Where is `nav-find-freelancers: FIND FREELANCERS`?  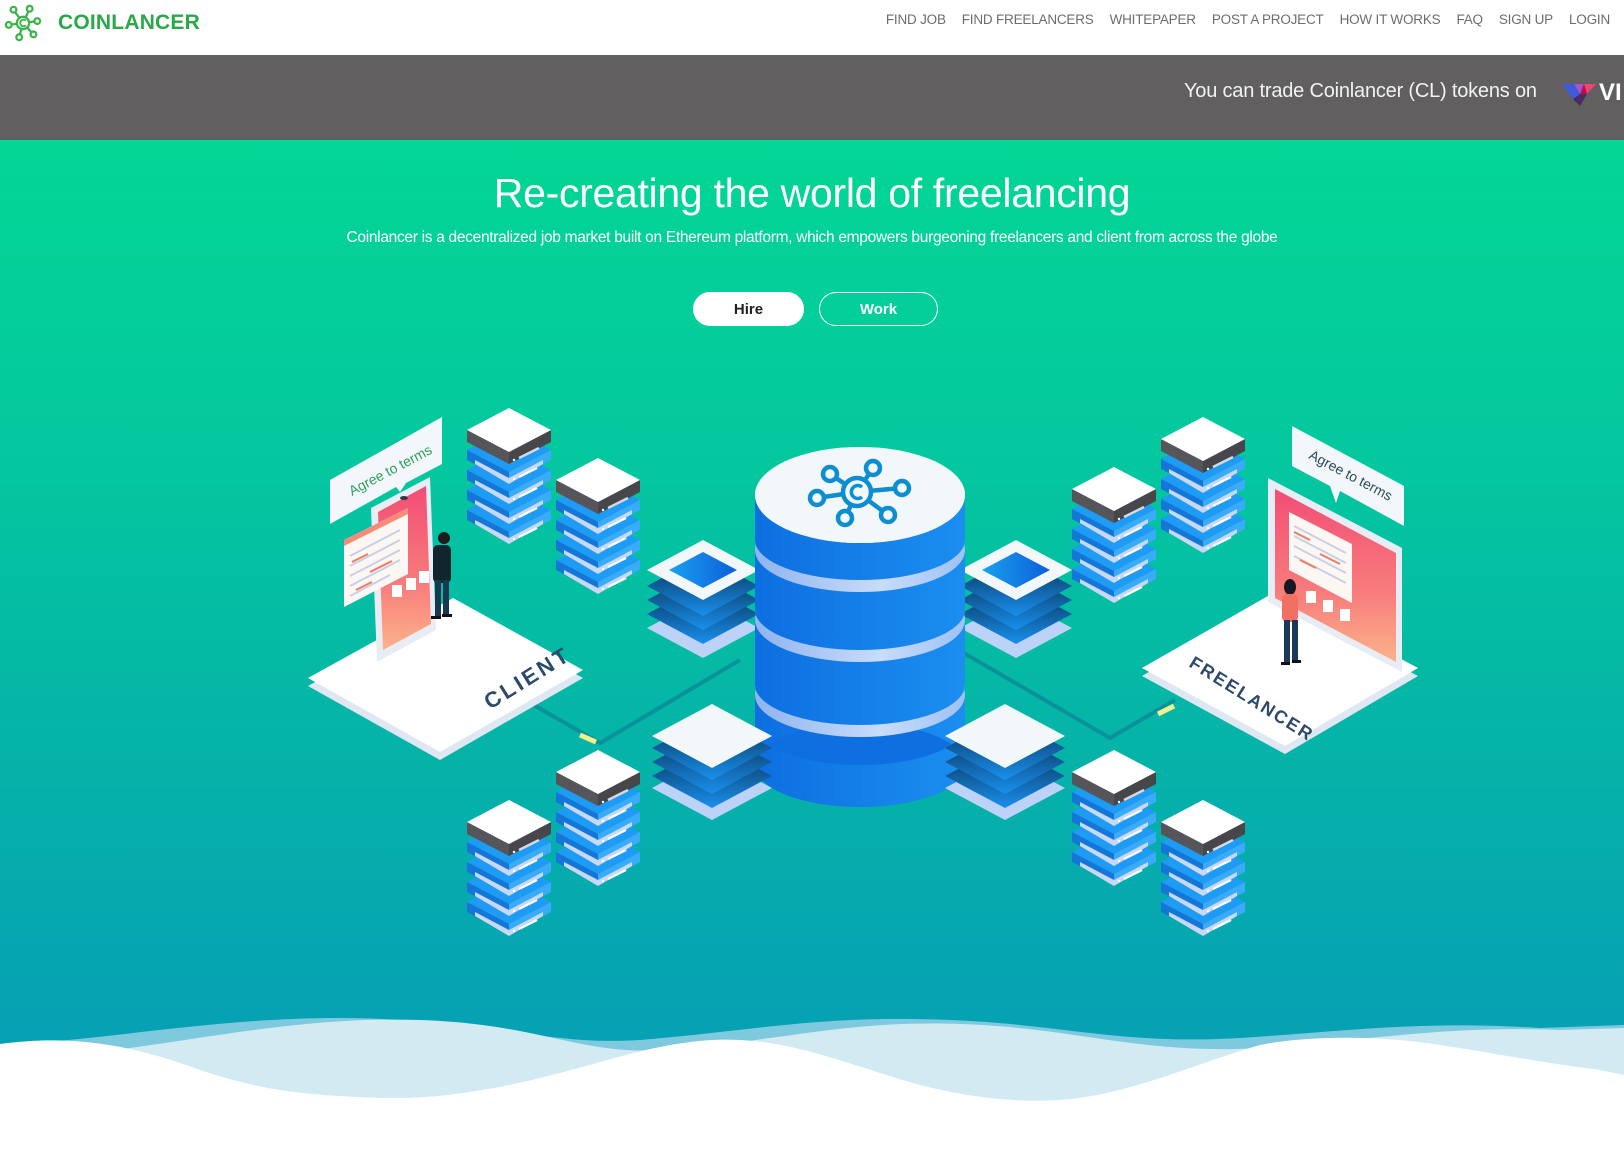 nav-find-freelancers: FIND FREELANCERS is located at coordinates (1028, 19).